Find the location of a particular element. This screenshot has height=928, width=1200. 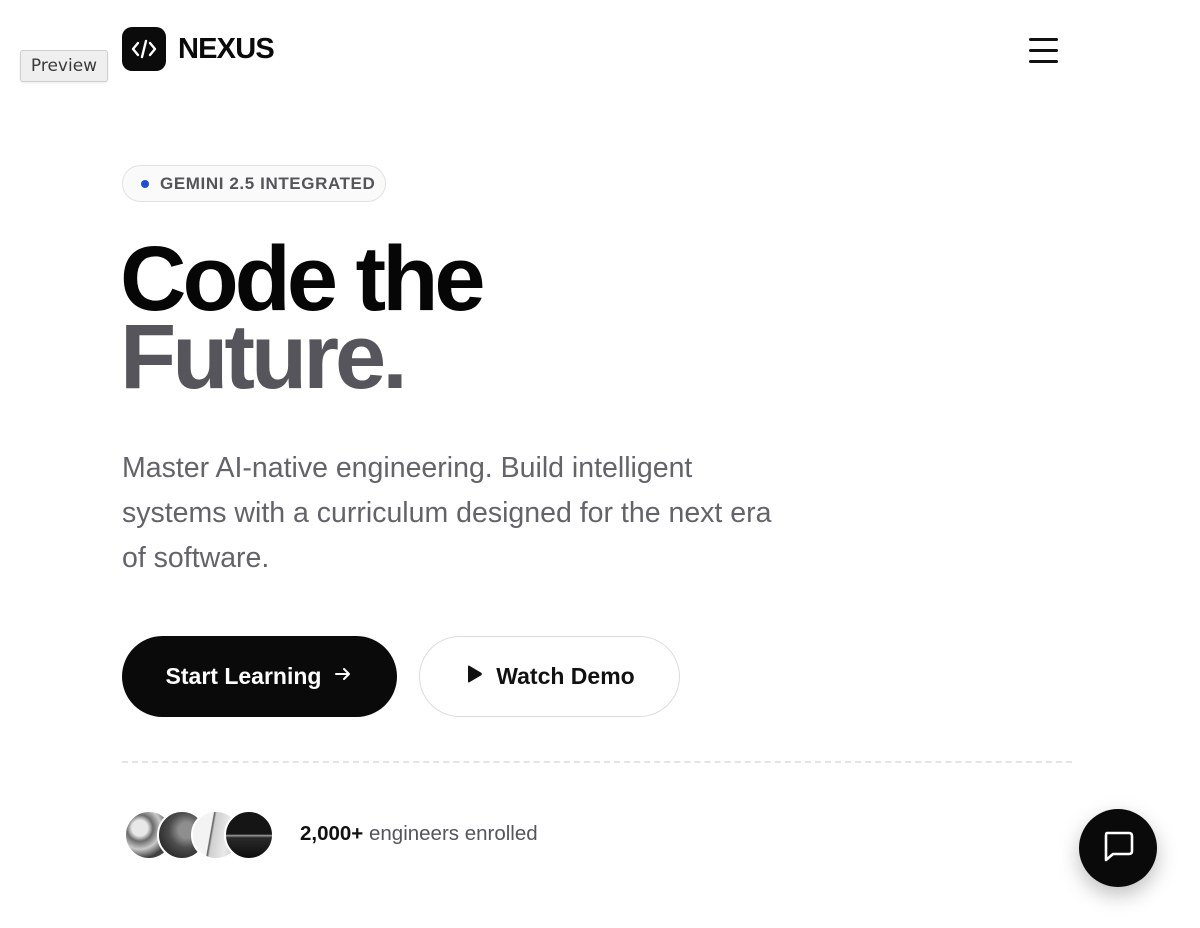

badge-text: GEMINI 2.5 INTEGRATED is located at coordinates (268, 183).